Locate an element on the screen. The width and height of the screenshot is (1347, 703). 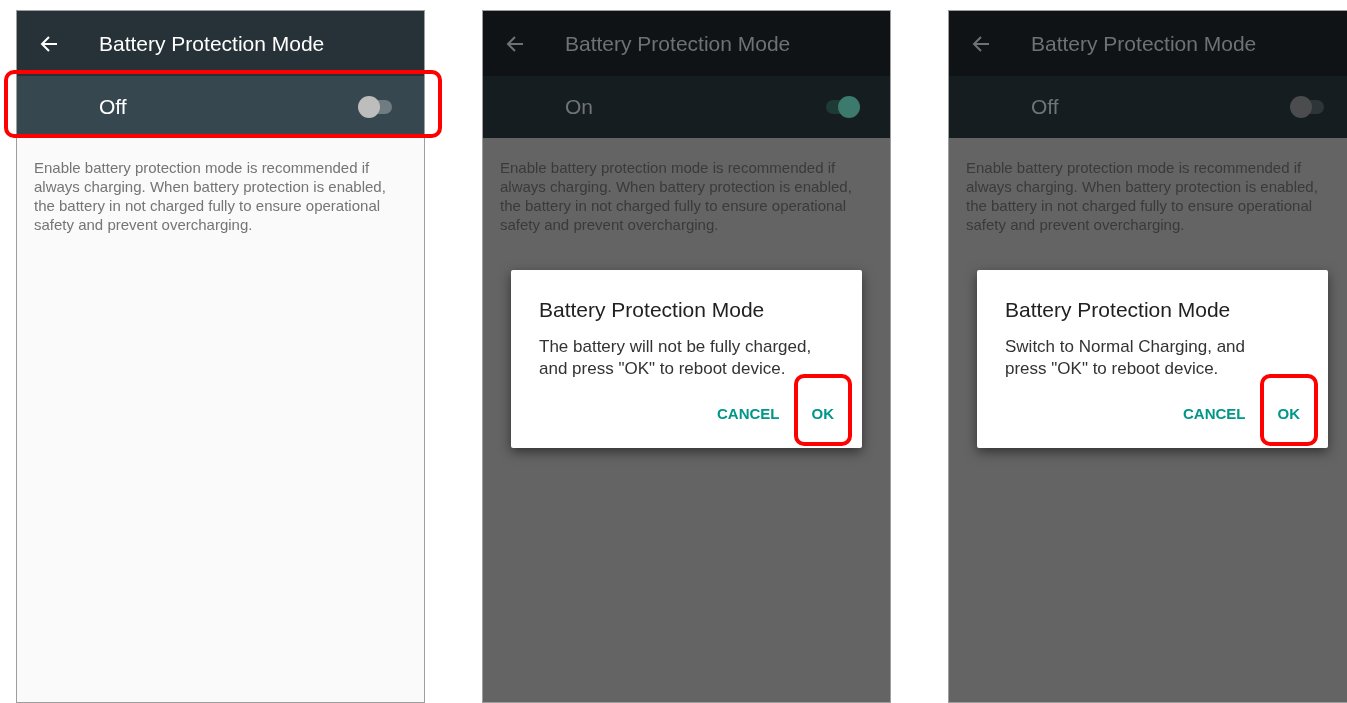
switch-row: On is located at coordinates (686, 107).